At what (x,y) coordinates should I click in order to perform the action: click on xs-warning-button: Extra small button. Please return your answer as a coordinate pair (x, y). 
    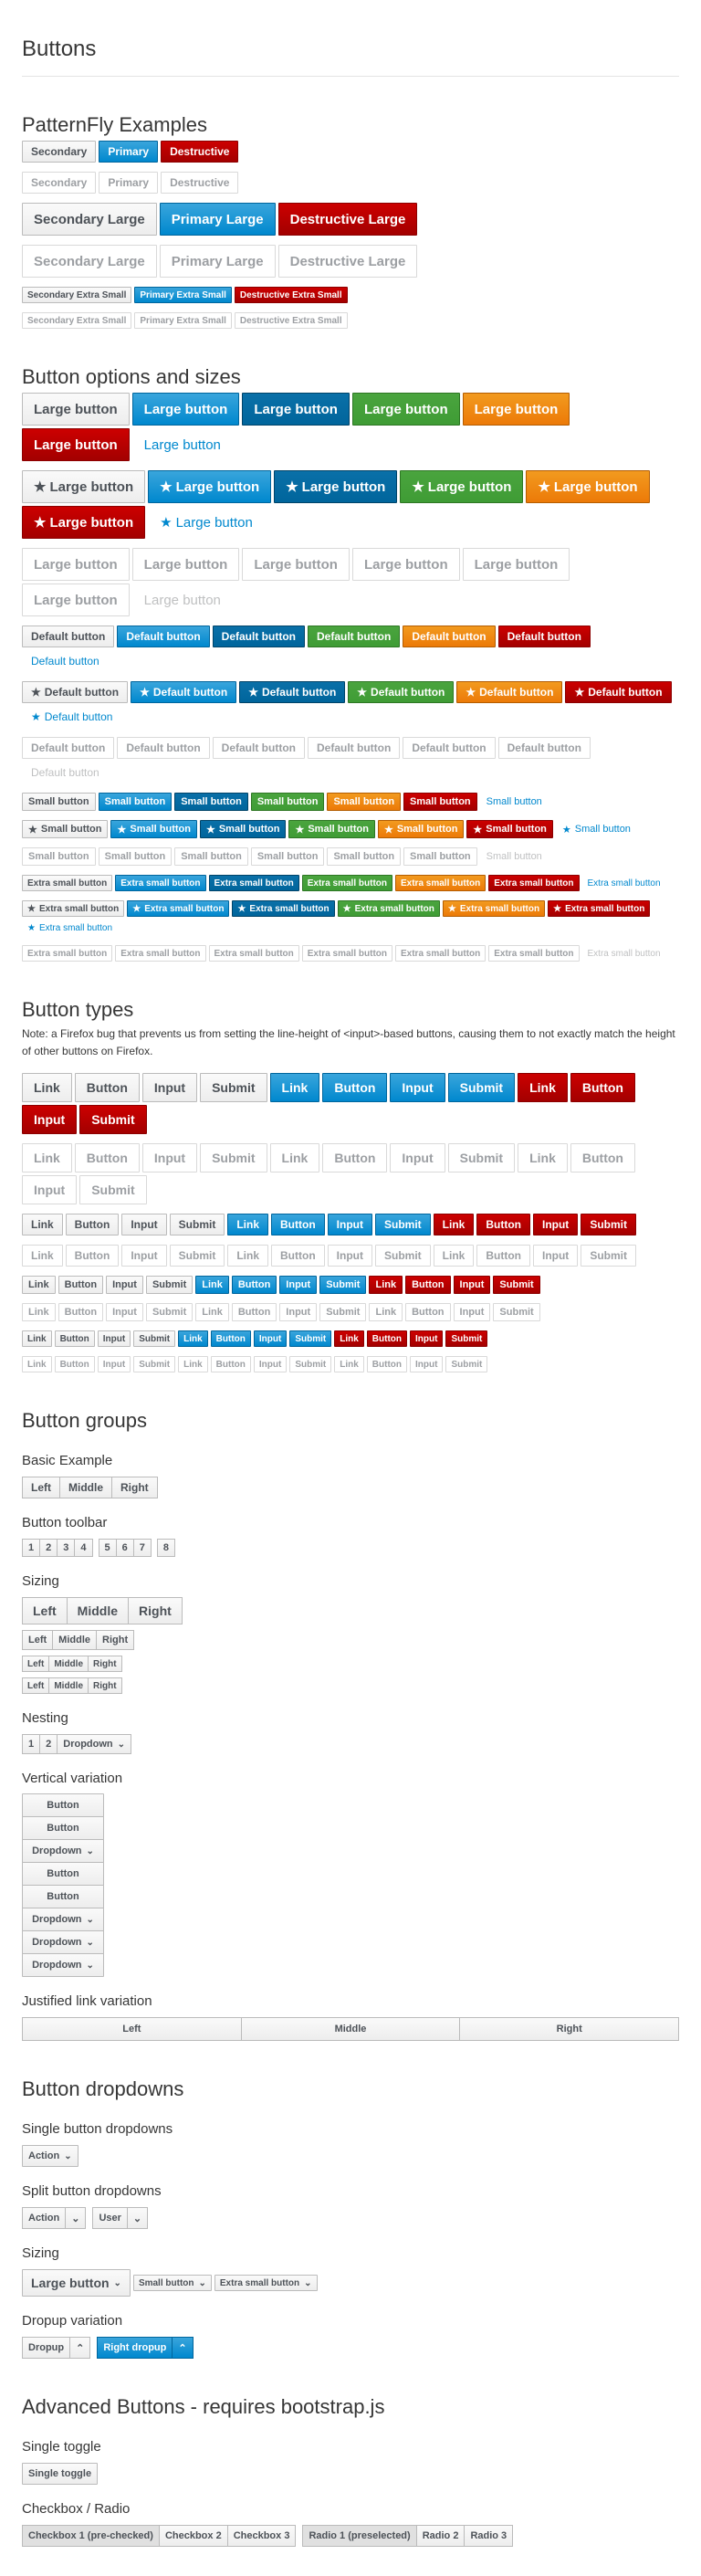
    Looking at the image, I should click on (441, 883).